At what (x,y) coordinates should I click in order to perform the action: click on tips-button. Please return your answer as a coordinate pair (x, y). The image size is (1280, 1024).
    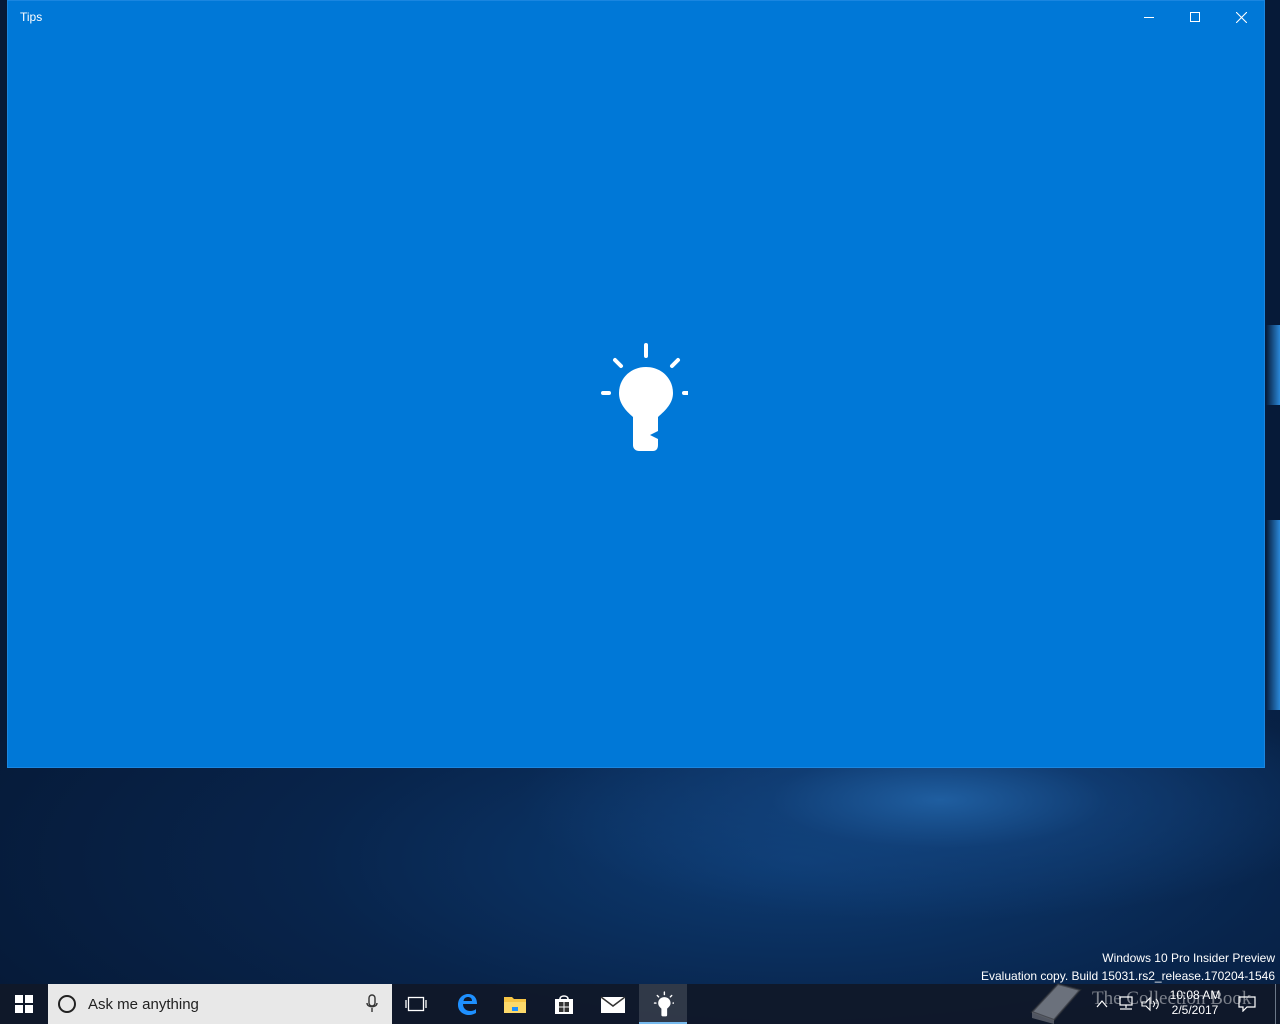
    Looking at the image, I should click on (663, 1004).